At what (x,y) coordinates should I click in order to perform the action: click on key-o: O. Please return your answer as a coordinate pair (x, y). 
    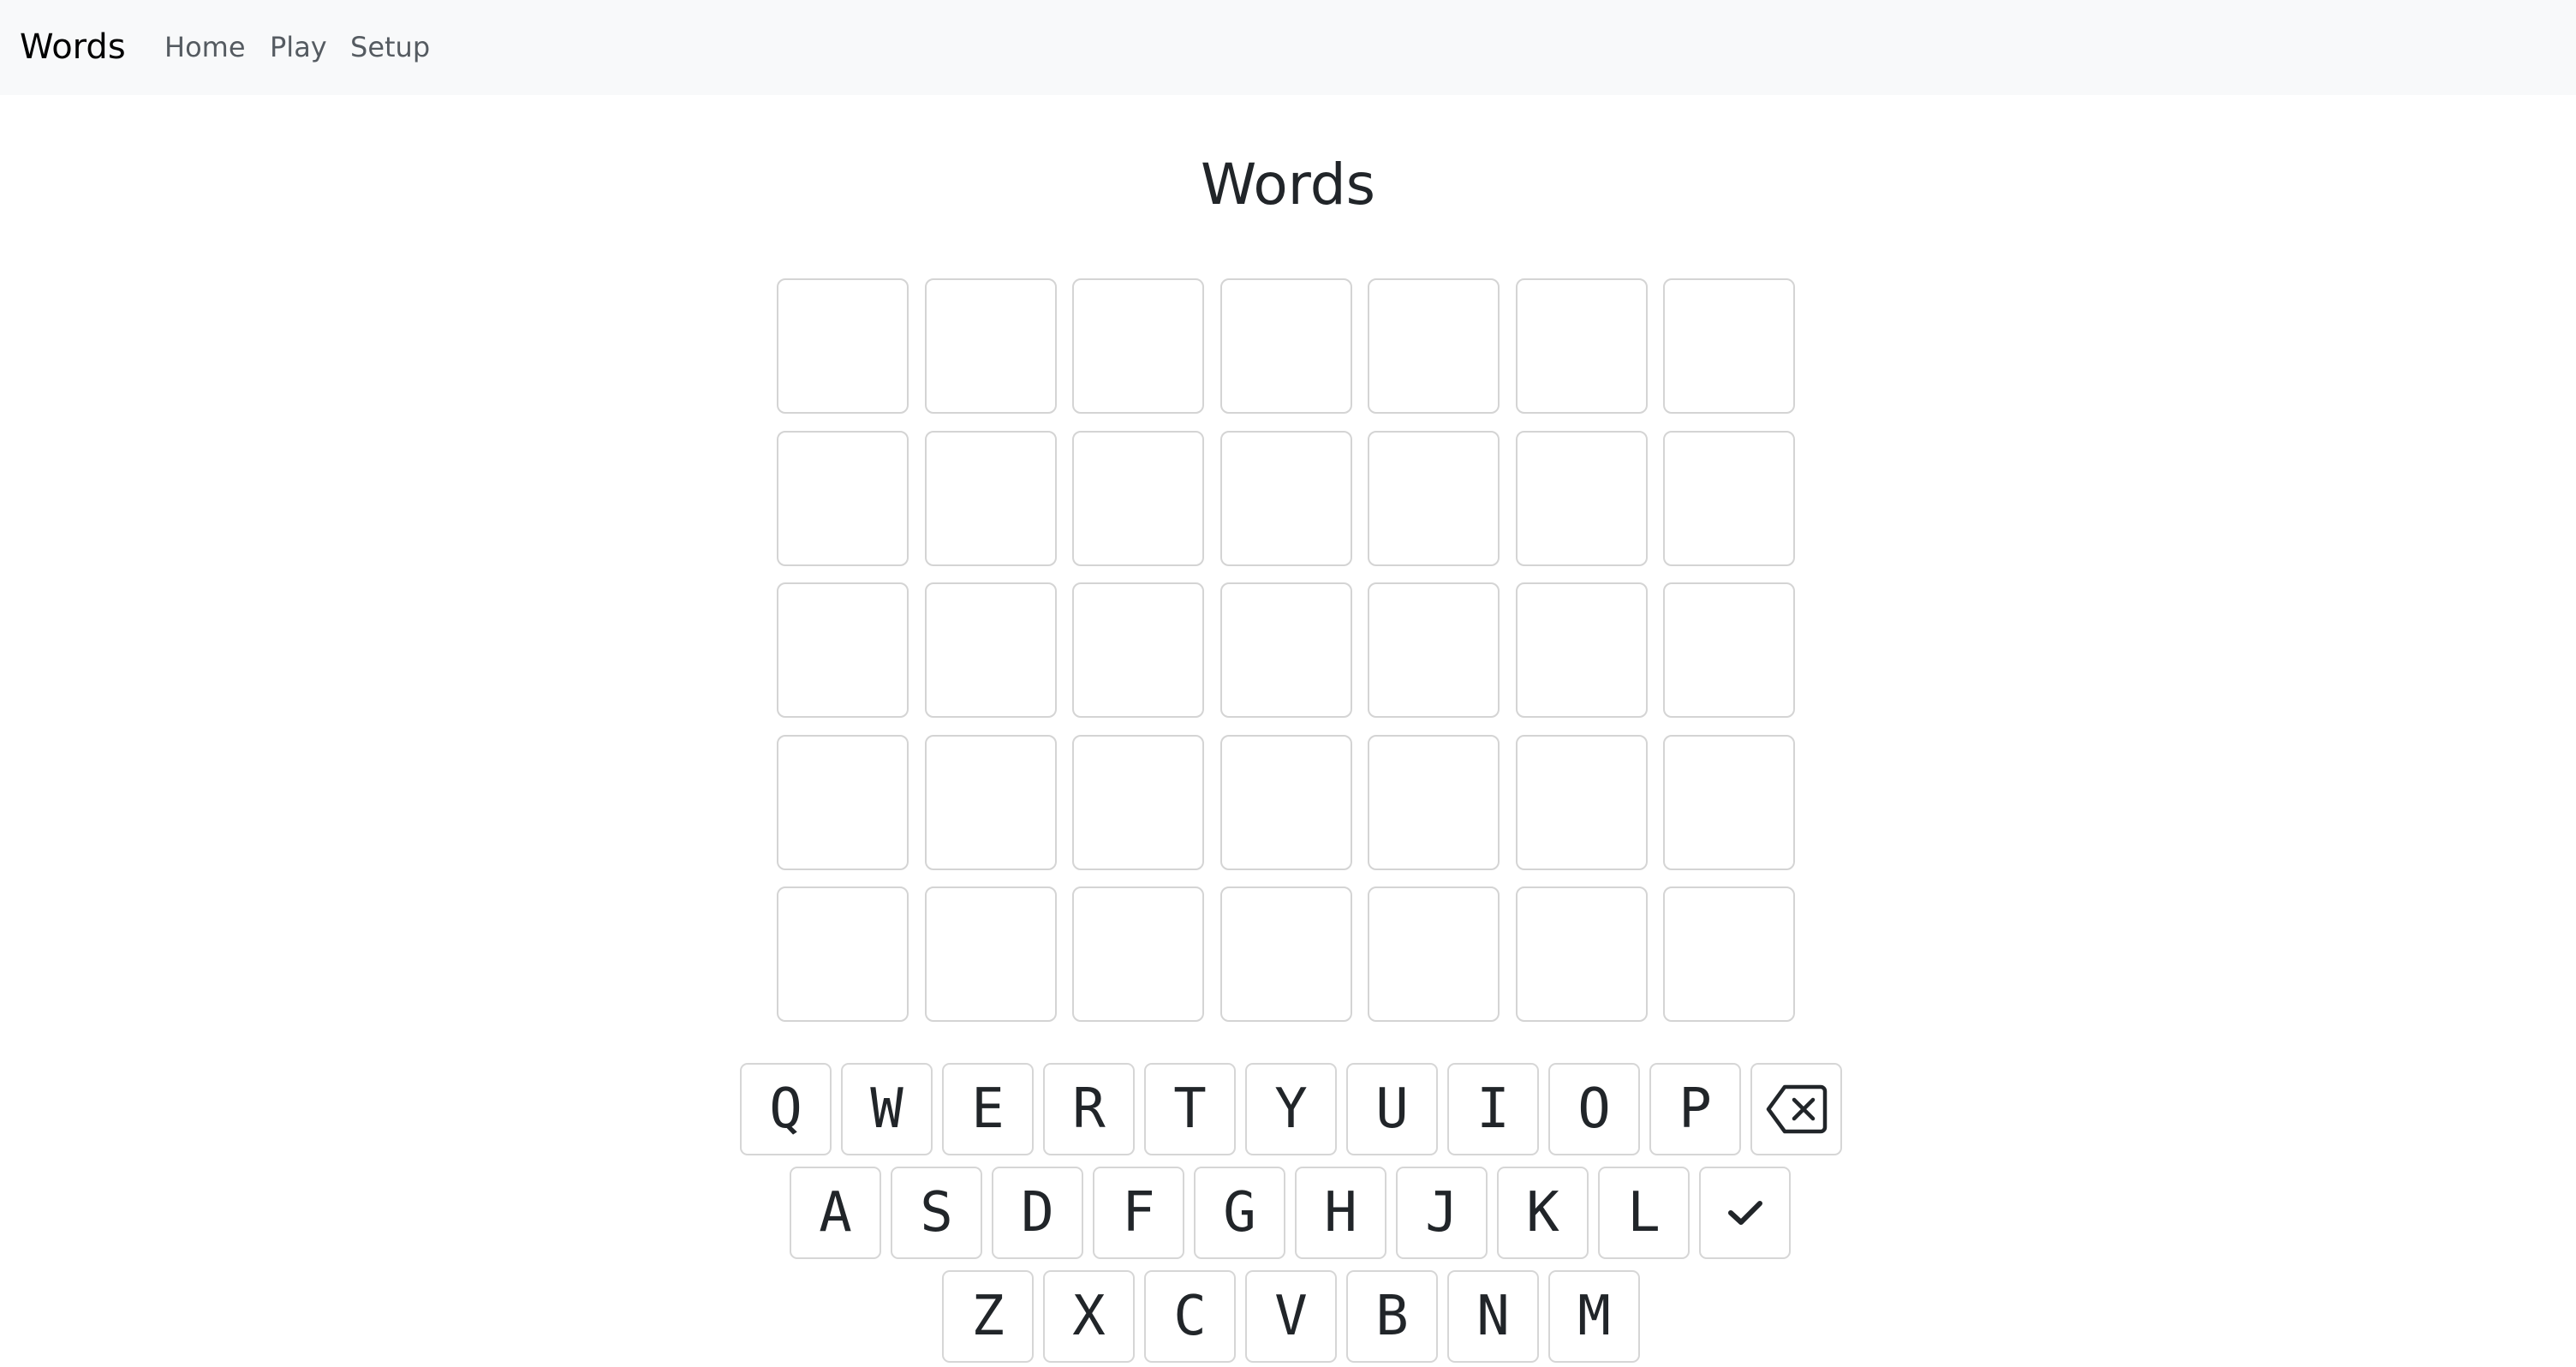
    Looking at the image, I should click on (1594, 1109).